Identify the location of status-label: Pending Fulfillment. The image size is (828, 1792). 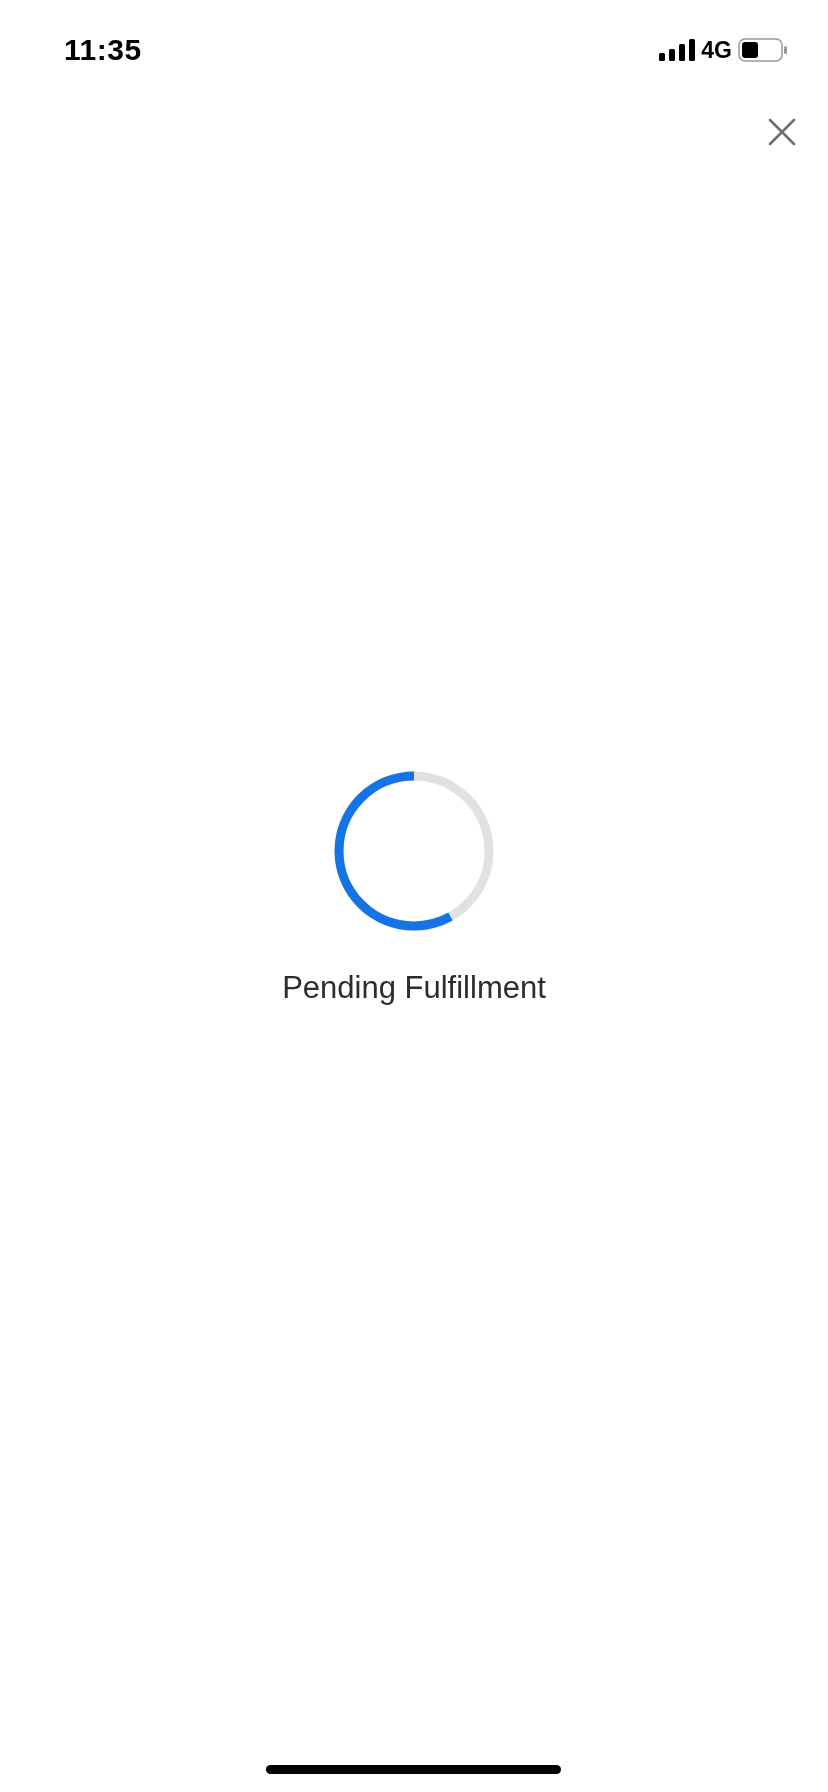
(414, 988).